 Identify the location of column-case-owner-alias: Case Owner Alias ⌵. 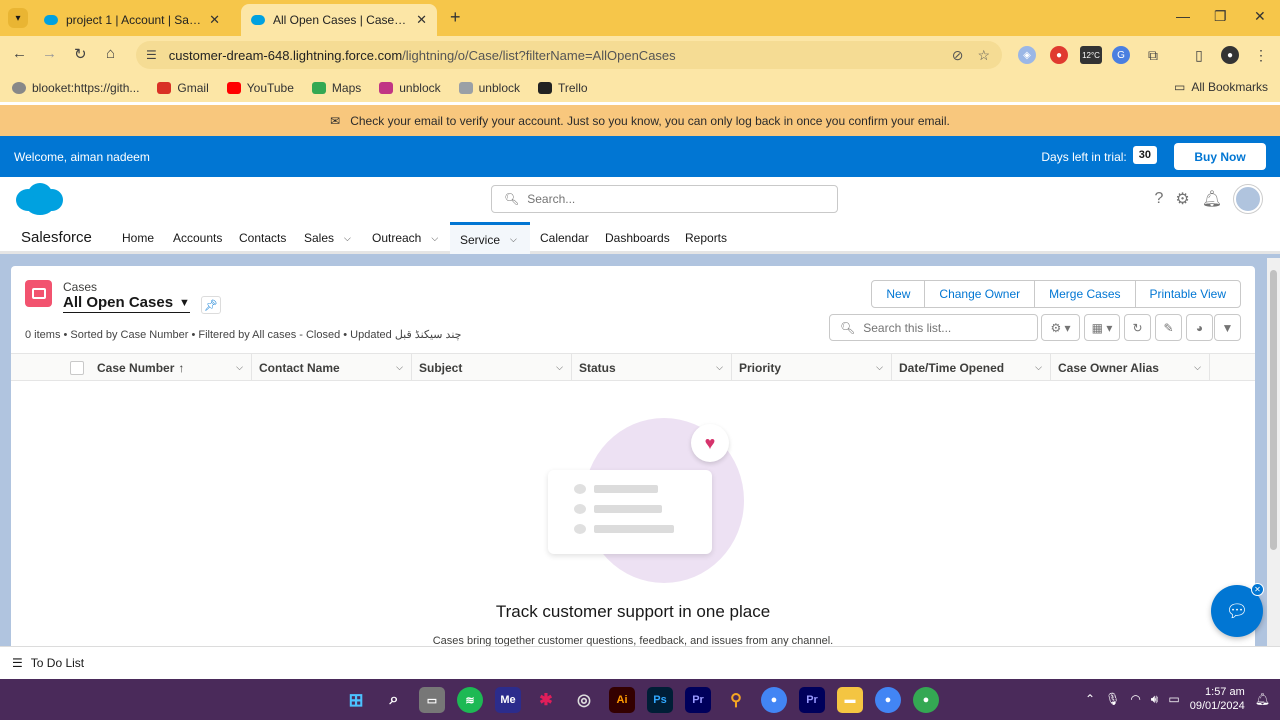
(1130, 367).